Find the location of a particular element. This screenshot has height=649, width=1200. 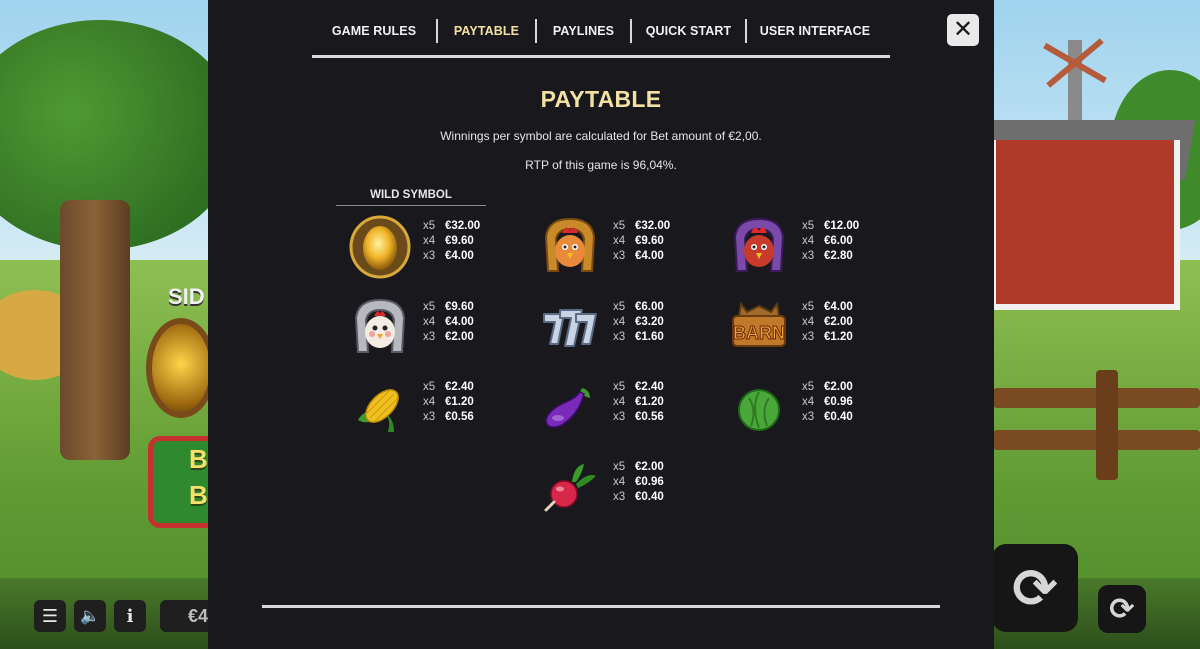

pay-row: x5 €9.60 is located at coordinates (448, 307).